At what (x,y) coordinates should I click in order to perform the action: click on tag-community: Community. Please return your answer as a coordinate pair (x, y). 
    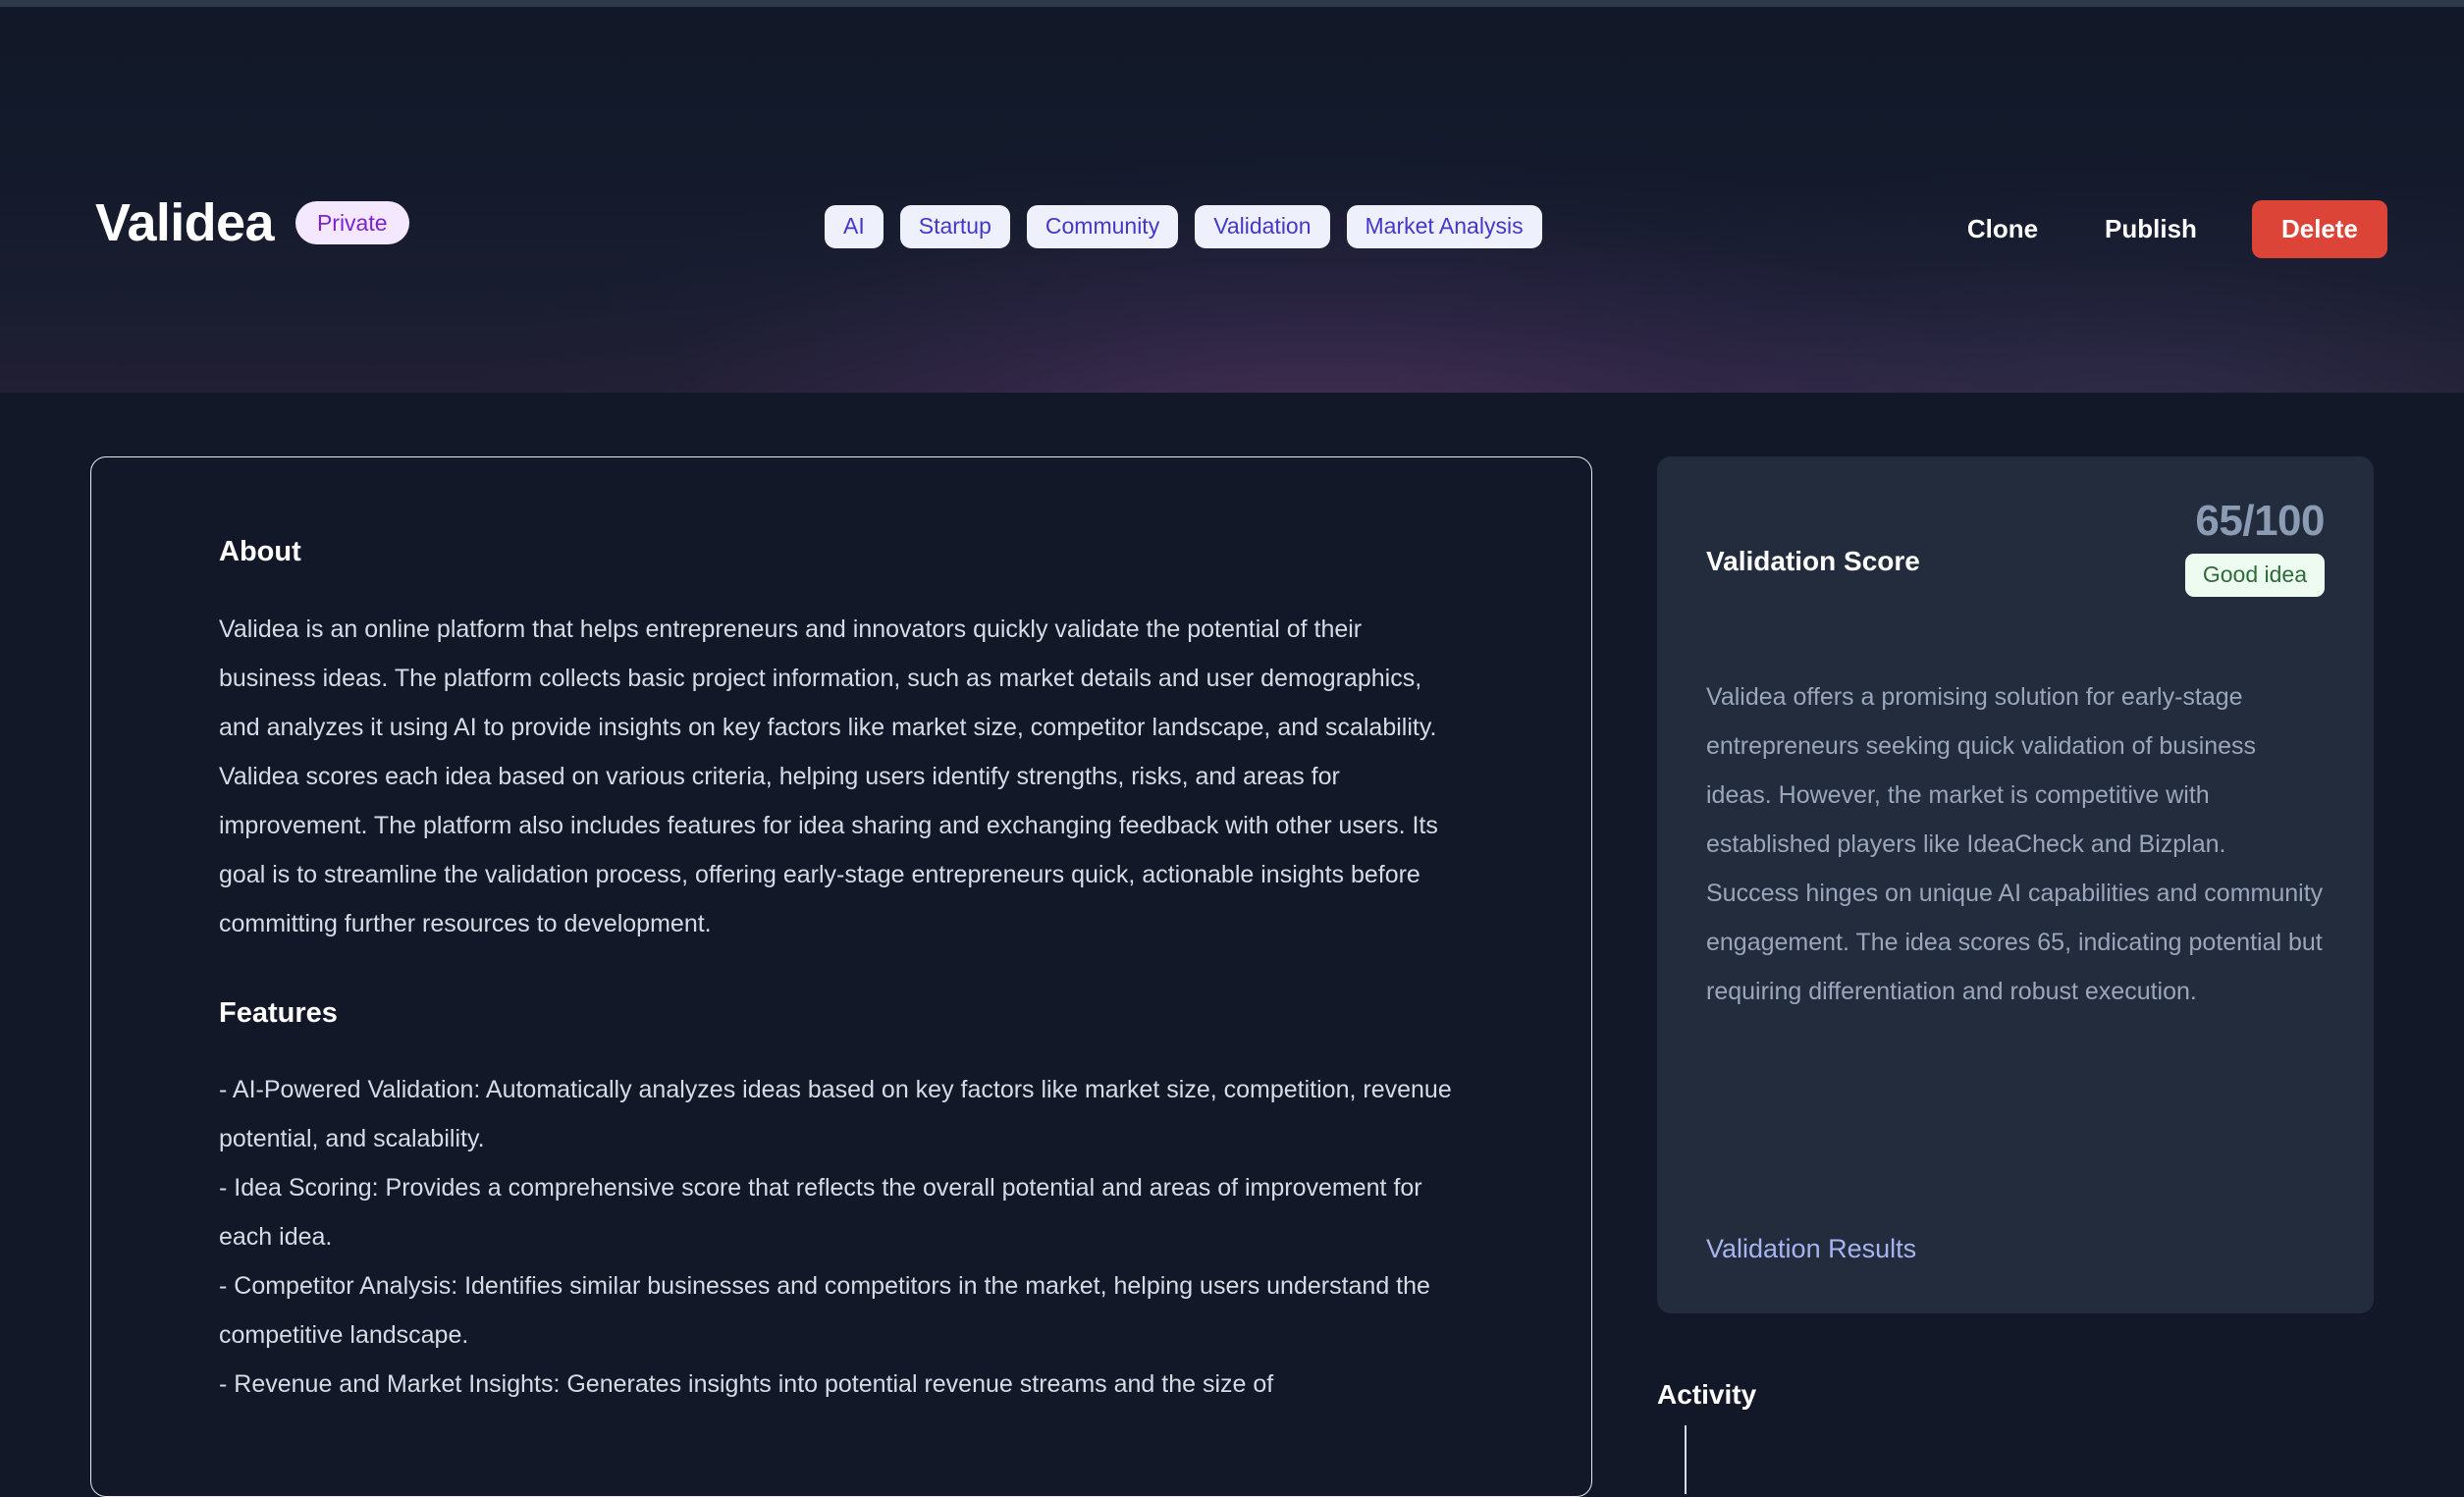
    Looking at the image, I should click on (1102, 226).